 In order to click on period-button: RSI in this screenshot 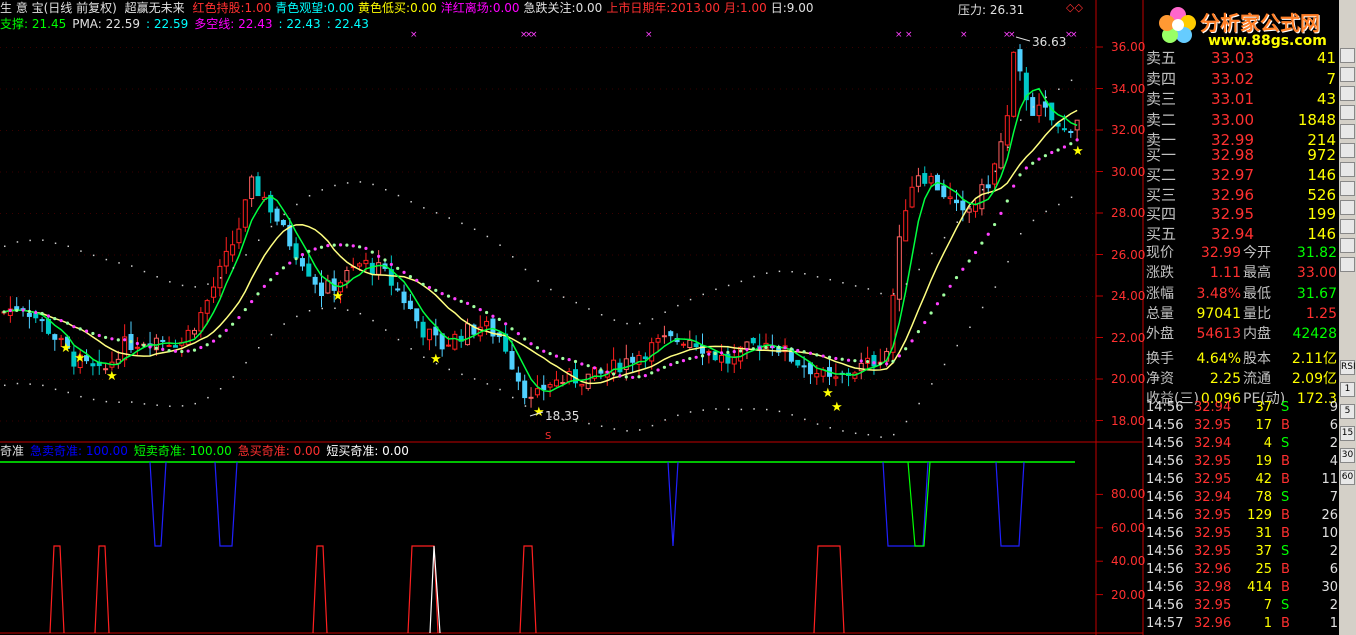, I will do `click(1348, 367)`.